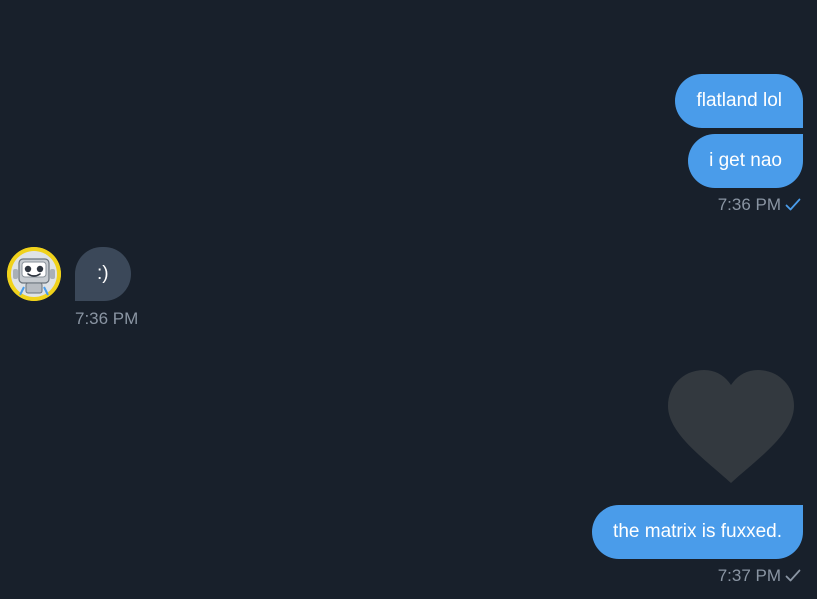  Describe the element at coordinates (749, 575) in the screenshot. I see `message-timestamp: 7:37 PM` at that location.